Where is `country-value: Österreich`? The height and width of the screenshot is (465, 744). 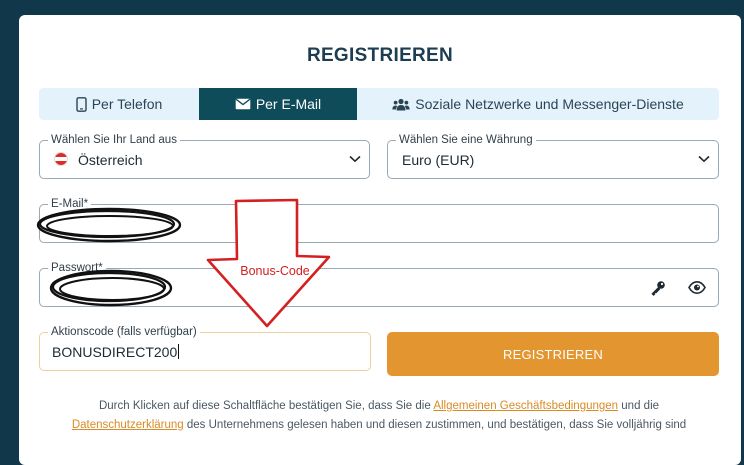
country-value: Österreich is located at coordinates (110, 160).